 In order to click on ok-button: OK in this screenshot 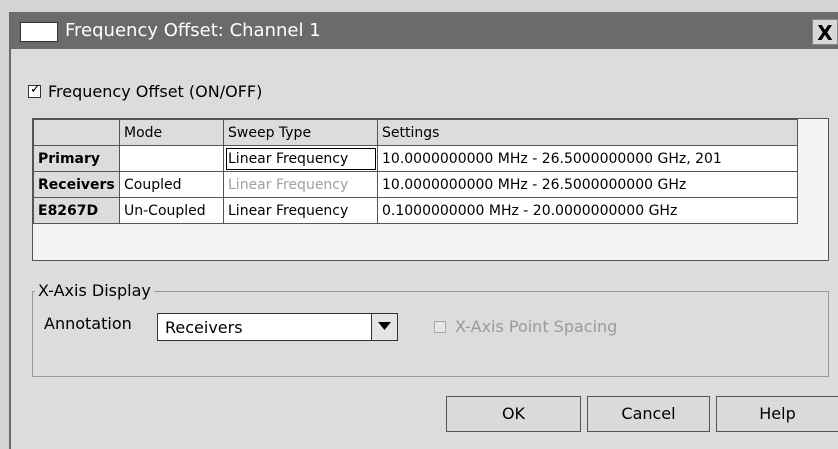, I will do `click(513, 414)`.